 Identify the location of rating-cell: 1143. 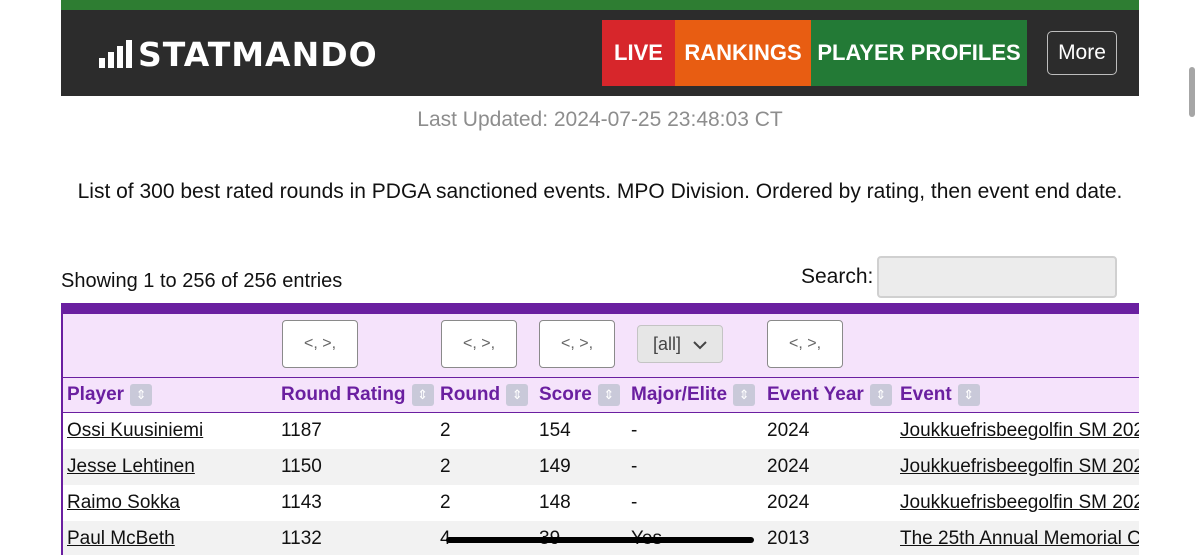
(301, 502).